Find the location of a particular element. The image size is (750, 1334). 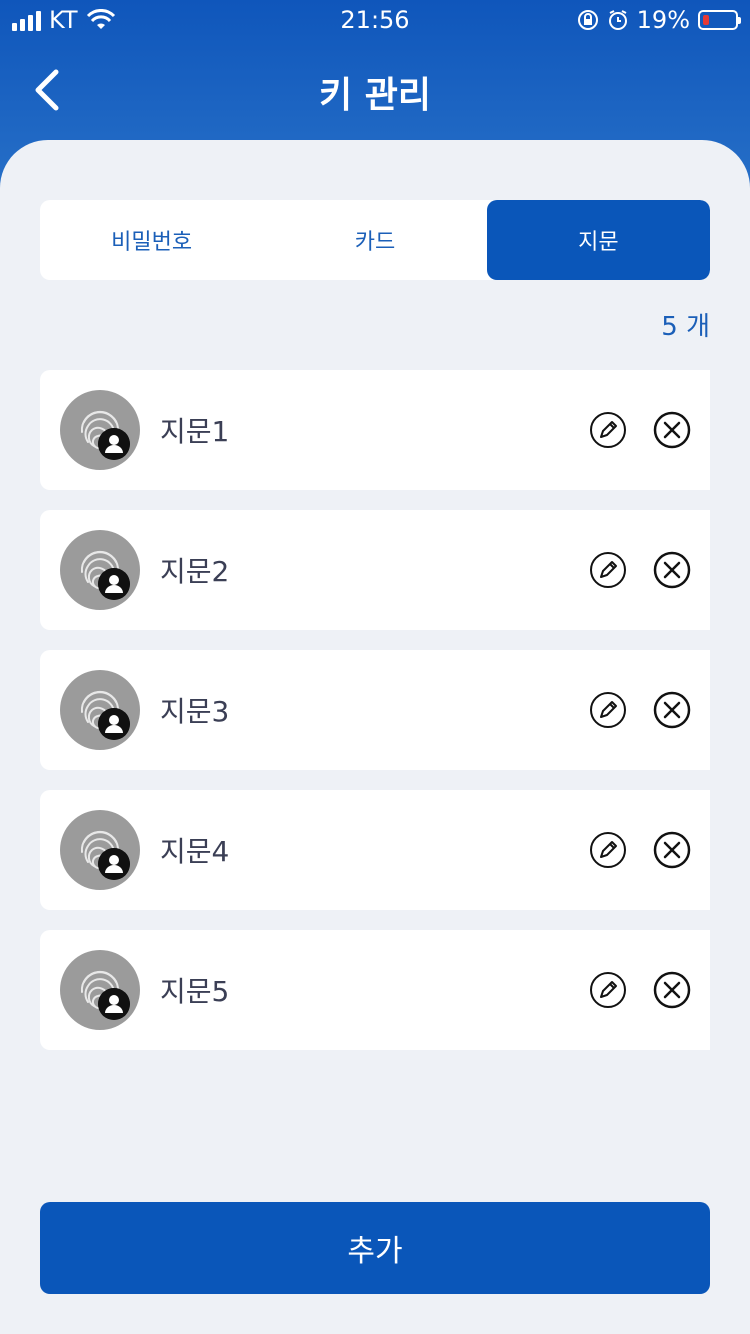

tab-card: 카드 is located at coordinates (374, 240).